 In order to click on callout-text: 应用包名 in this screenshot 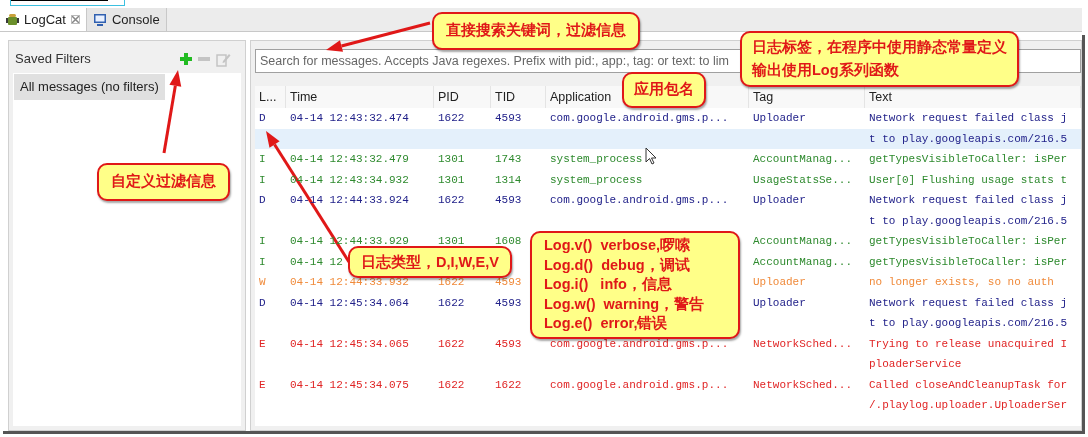, I will do `click(664, 89)`.